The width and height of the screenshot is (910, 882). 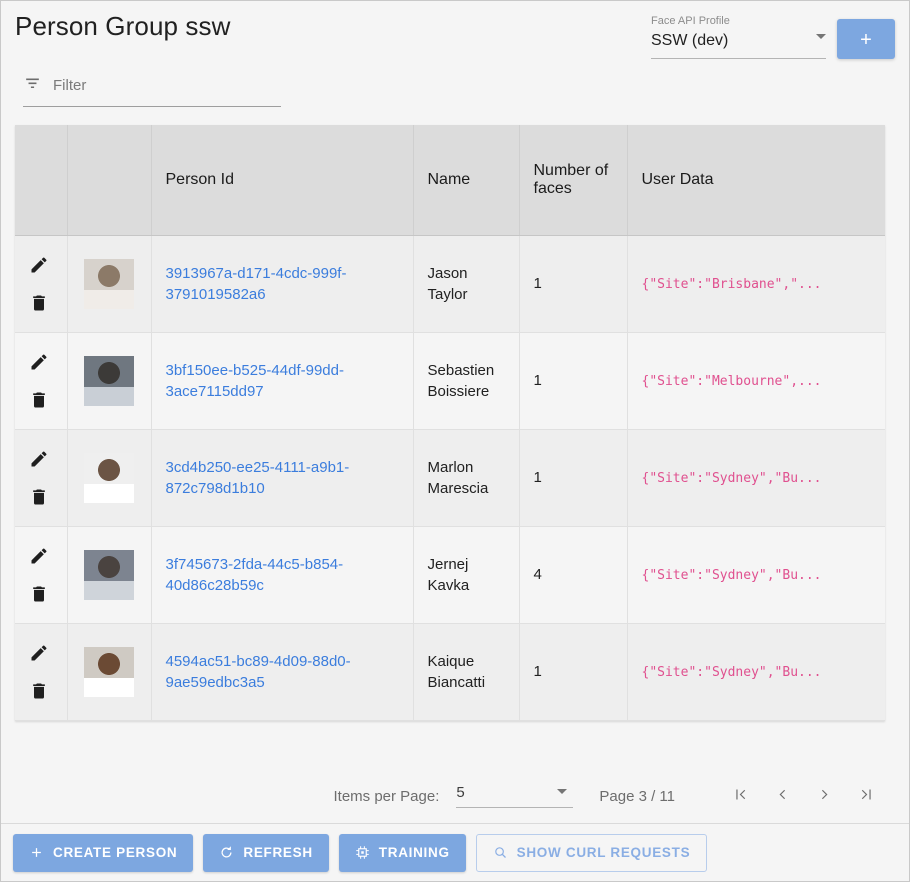 What do you see at coordinates (738, 37) in the screenshot?
I see `face-api-profile-select: Face API Profile SSW (dev)` at bounding box center [738, 37].